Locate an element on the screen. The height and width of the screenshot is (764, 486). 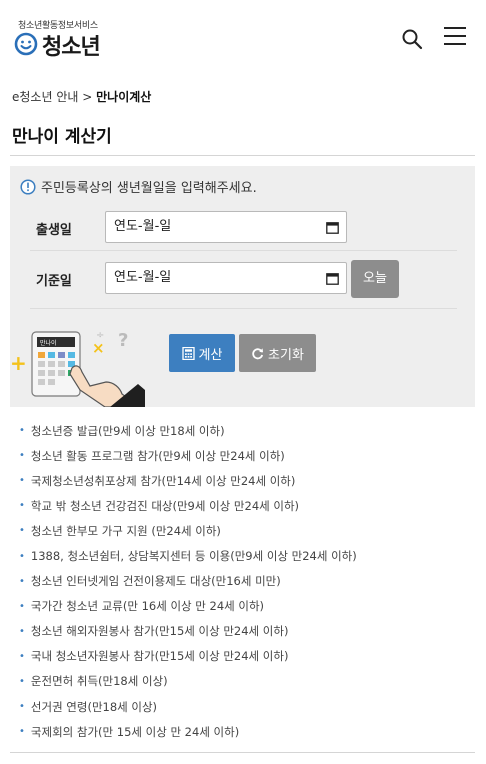
info-circle-icon is located at coordinates (28, 186).